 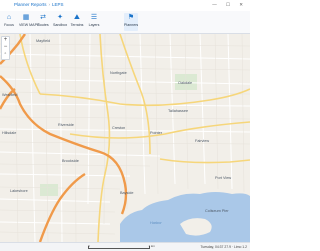 I want to click on scale-end: 1 km, so click(x=151, y=245).